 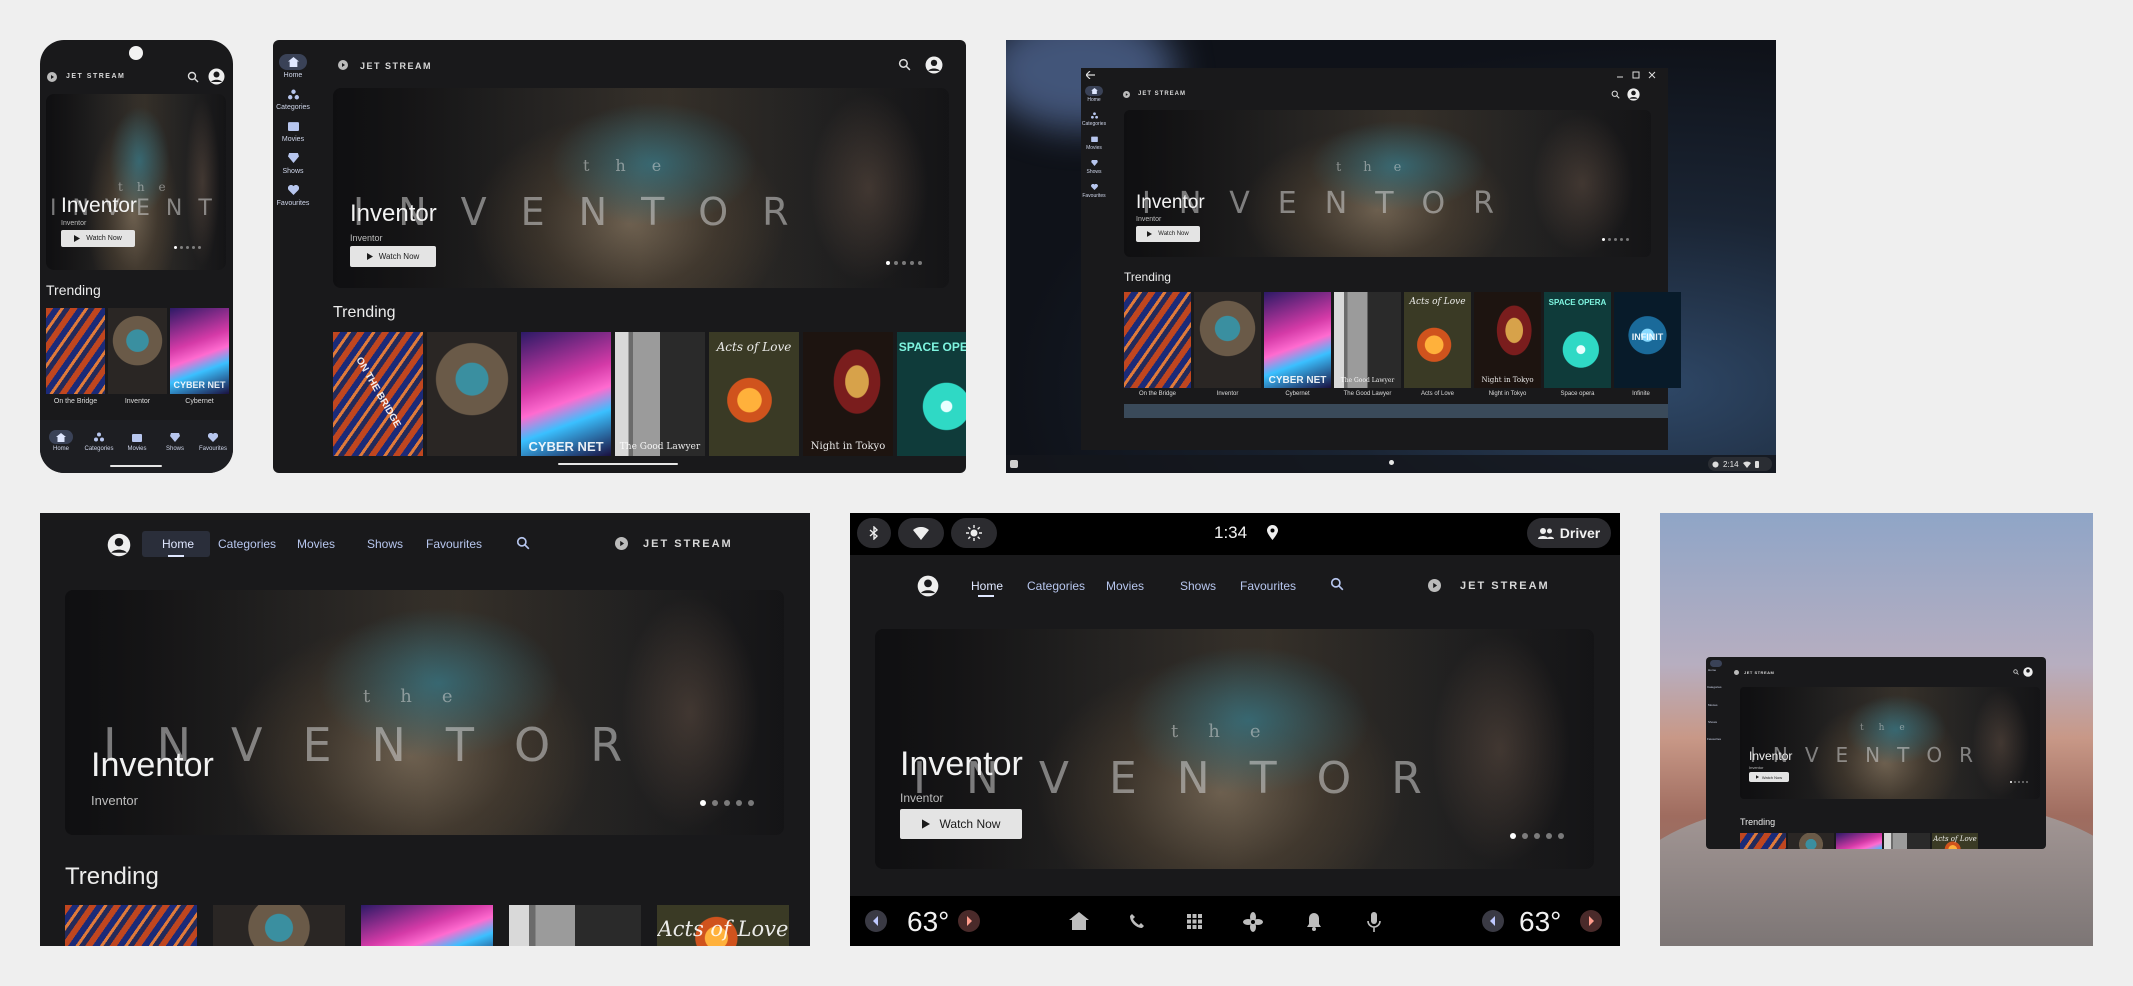 What do you see at coordinates (876, 921) in the screenshot?
I see `temp-left-decrease-icon` at bounding box center [876, 921].